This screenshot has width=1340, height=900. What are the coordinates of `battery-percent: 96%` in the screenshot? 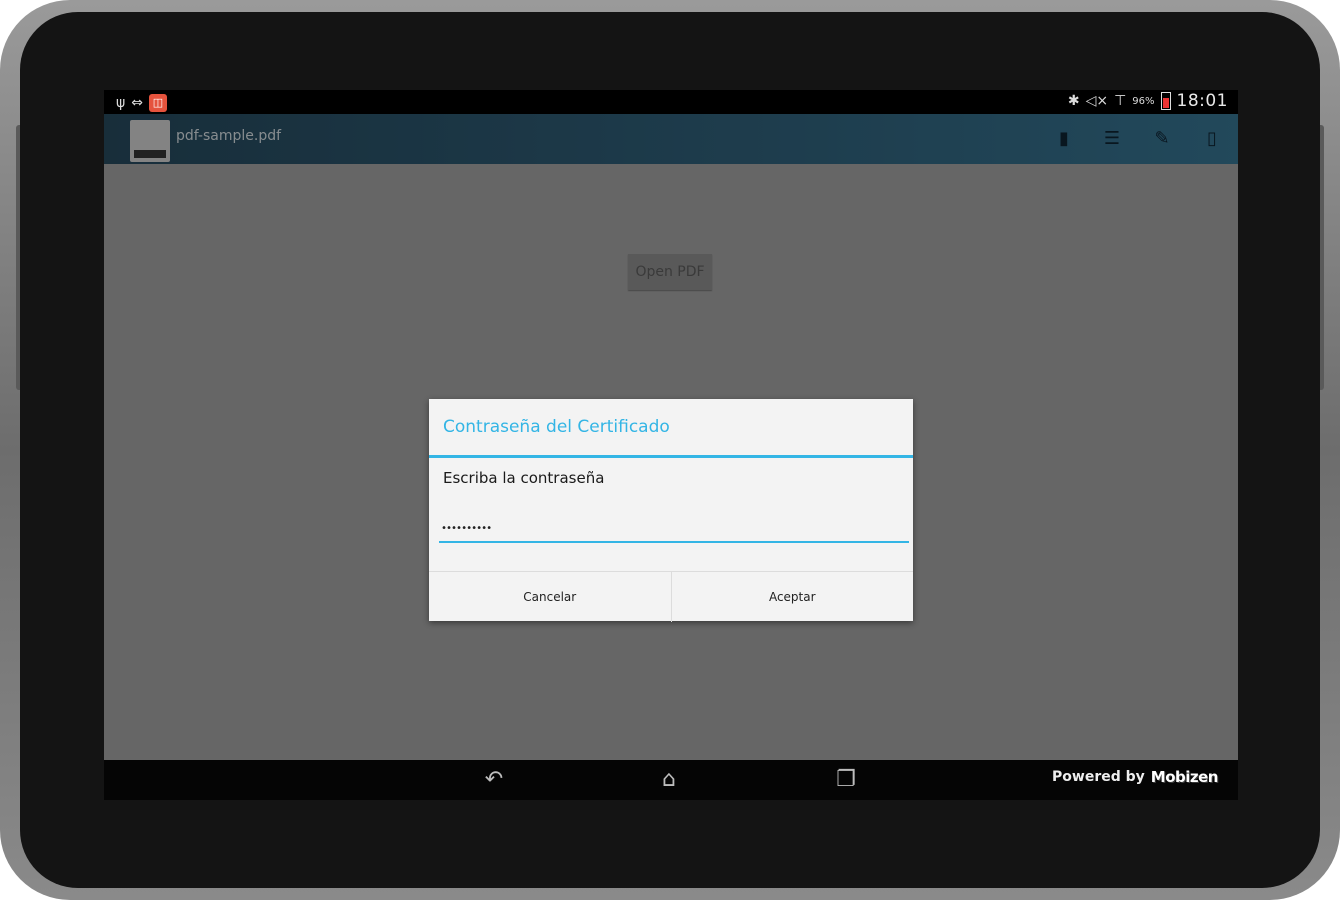 It's located at (1143, 101).